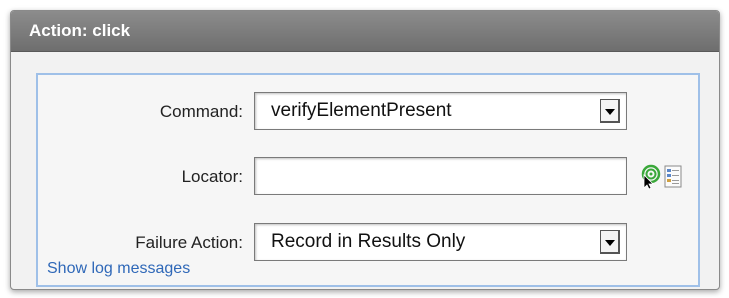 The height and width of the screenshot is (298, 729). What do you see at coordinates (440, 176) in the screenshot?
I see `locator-input` at bounding box center [440, 176].